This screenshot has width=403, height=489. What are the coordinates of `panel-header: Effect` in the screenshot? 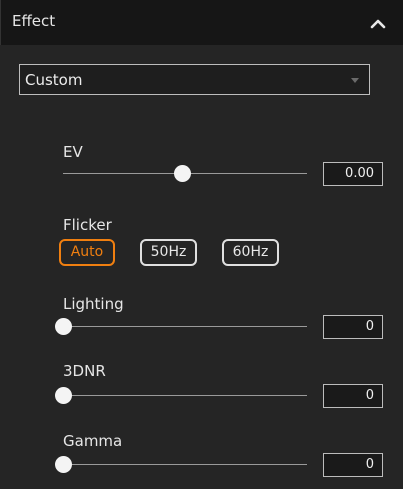 It's located at (201, 22).